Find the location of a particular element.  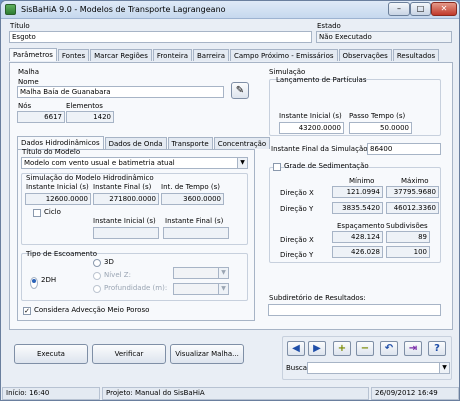

close-button: ✕ is located at coordinates (444, 9).